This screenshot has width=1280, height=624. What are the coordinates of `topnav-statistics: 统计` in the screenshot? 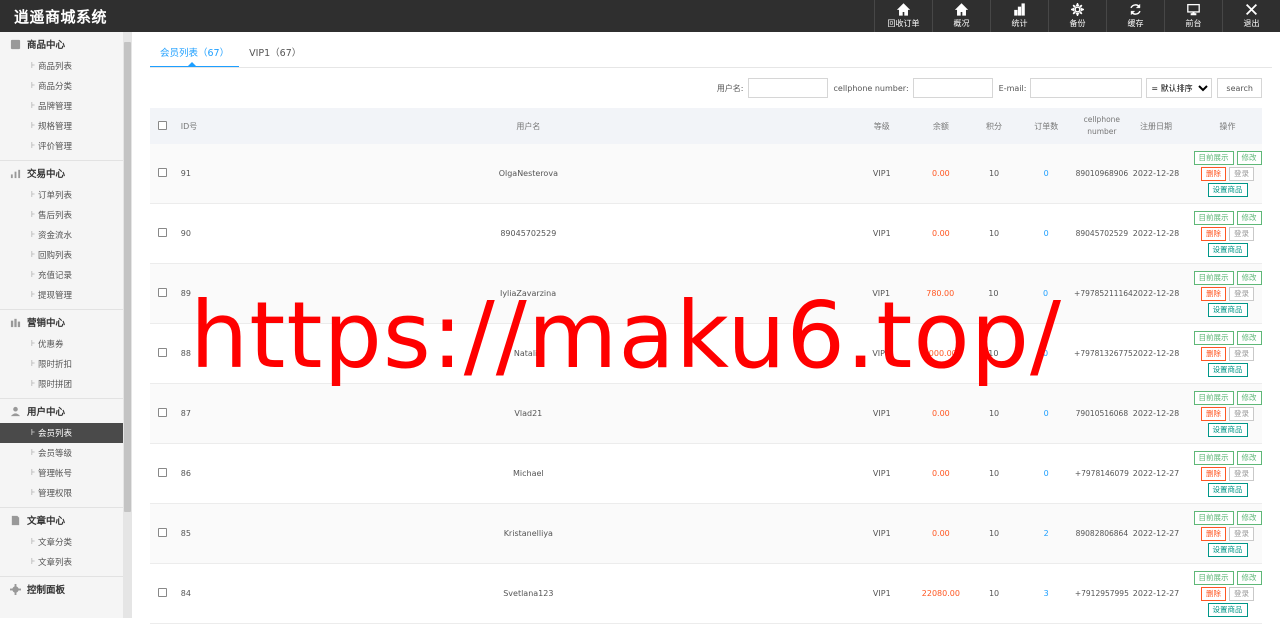 It's located at (1019, 16).